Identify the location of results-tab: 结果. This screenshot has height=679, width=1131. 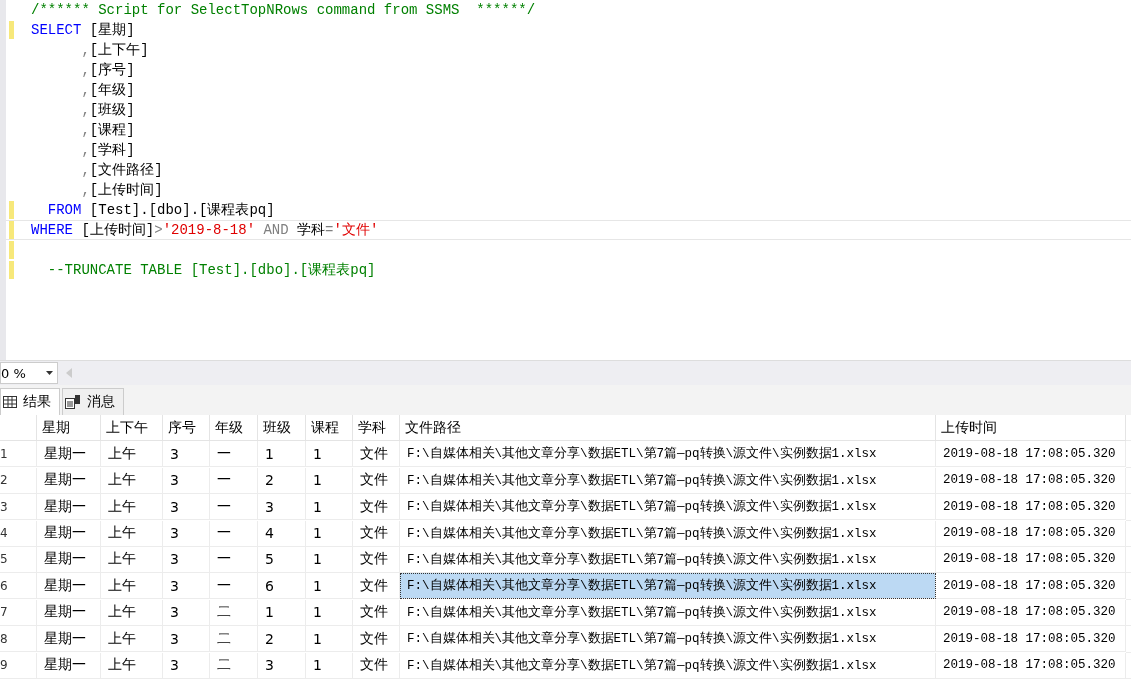
(30, 401).